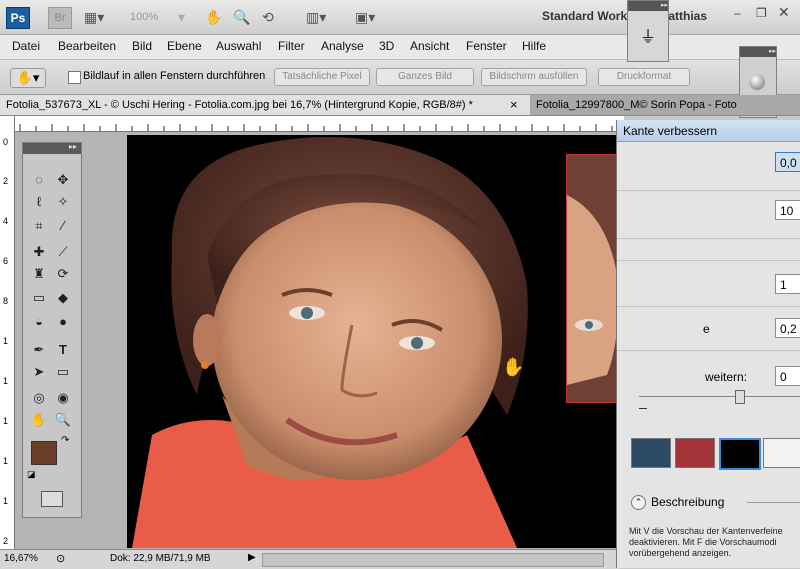 This screenshot has width=800, height=569. What do you see at coordinates (726, 377) in the screenshot?
I see `expand-label: weitern:` at bounding box center [726, 377].